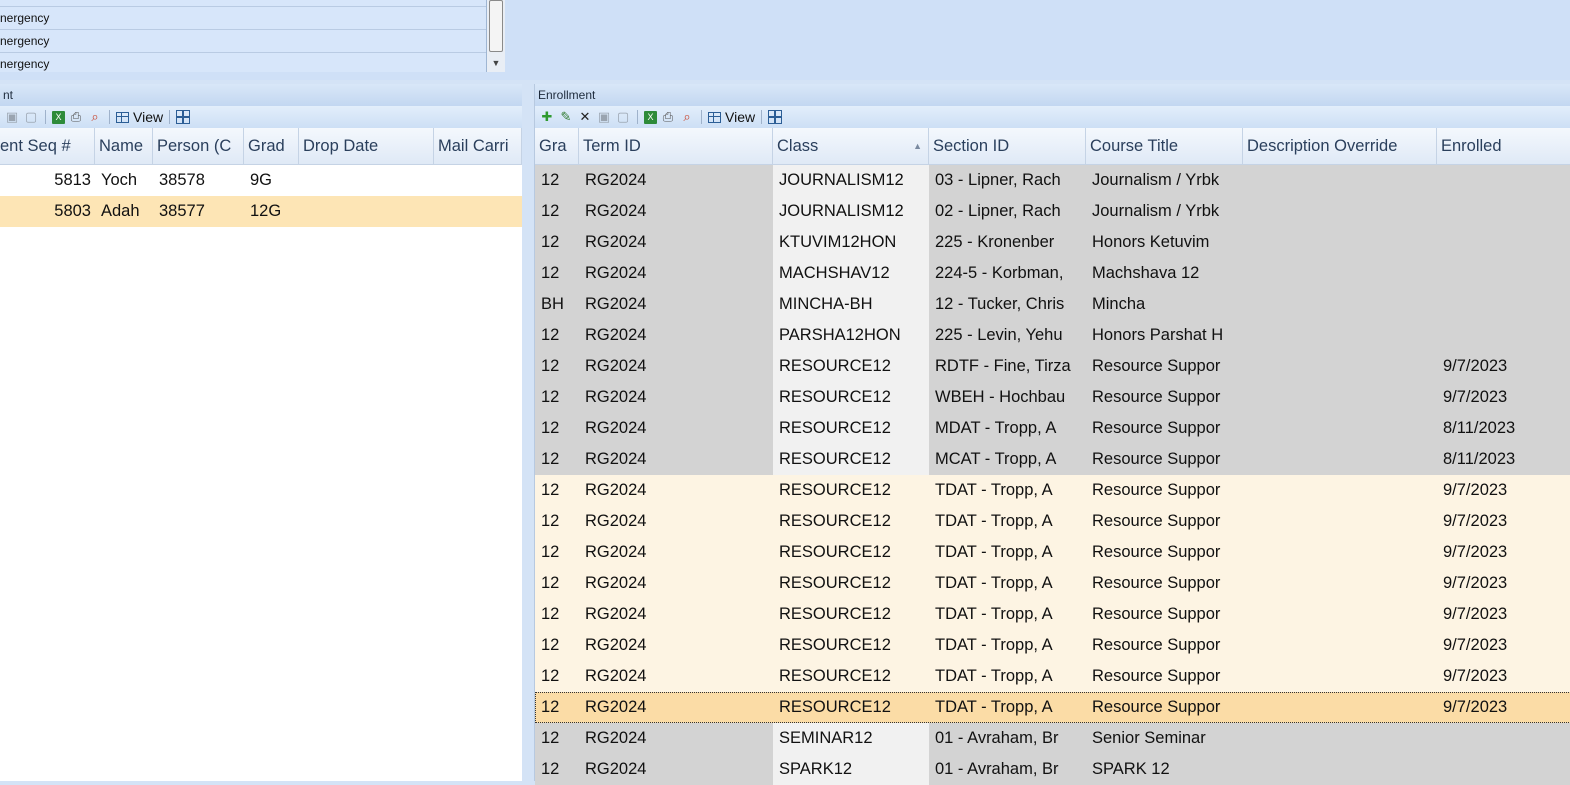  I want to click on cell-class: JOURNALISM12, so click(851, 211).